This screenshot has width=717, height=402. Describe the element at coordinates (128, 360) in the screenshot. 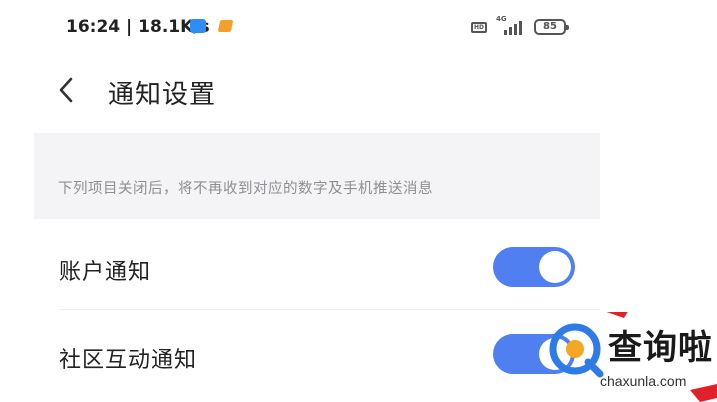

I see `setting-label: 社区互动通知` at that location.